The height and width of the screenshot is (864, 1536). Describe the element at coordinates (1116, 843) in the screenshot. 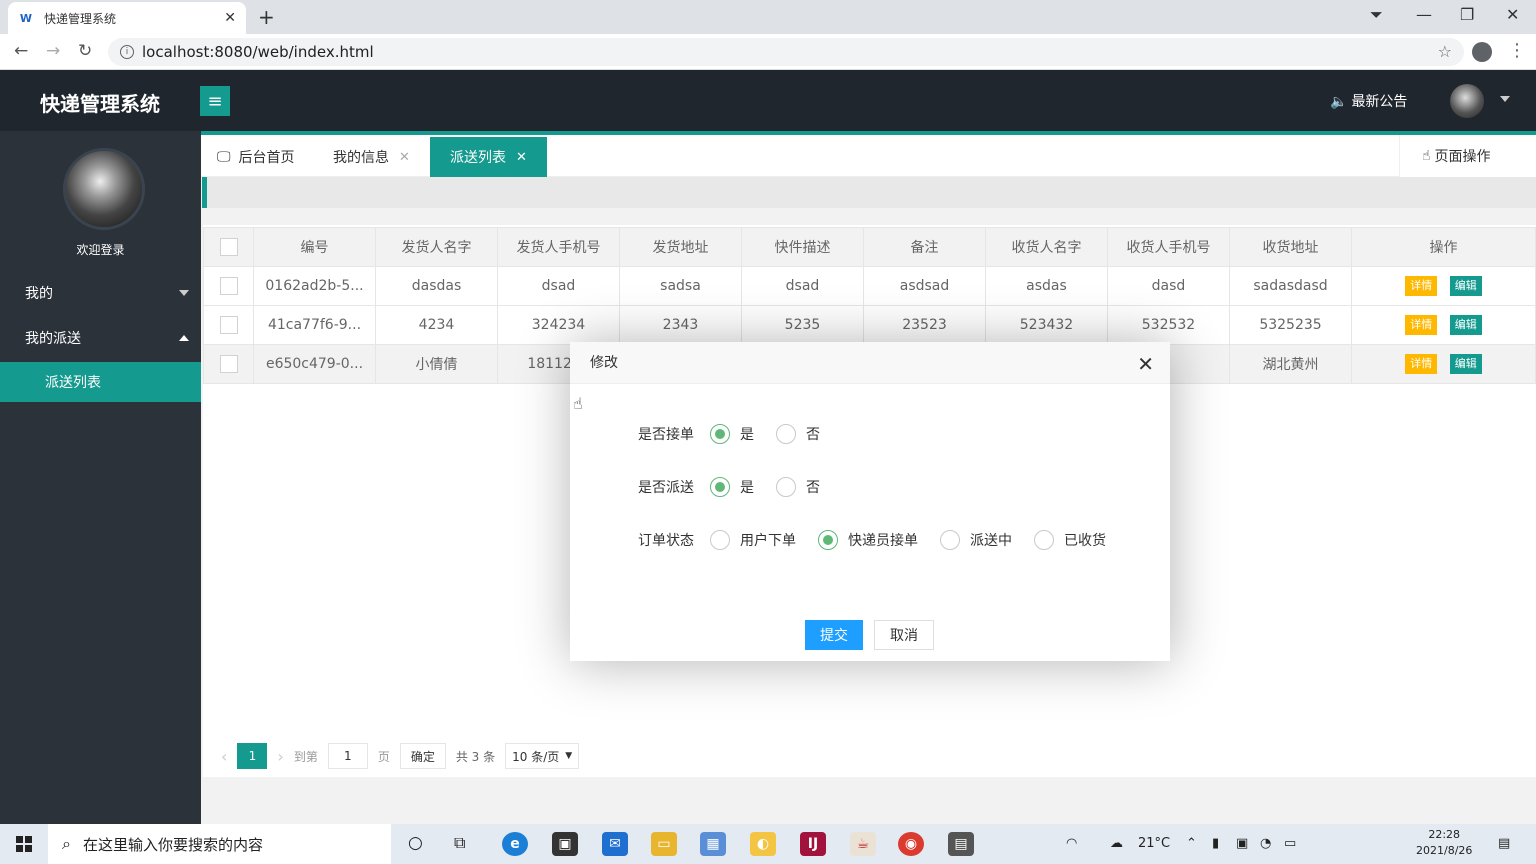

I see `weather-icon: ☁` at that location.